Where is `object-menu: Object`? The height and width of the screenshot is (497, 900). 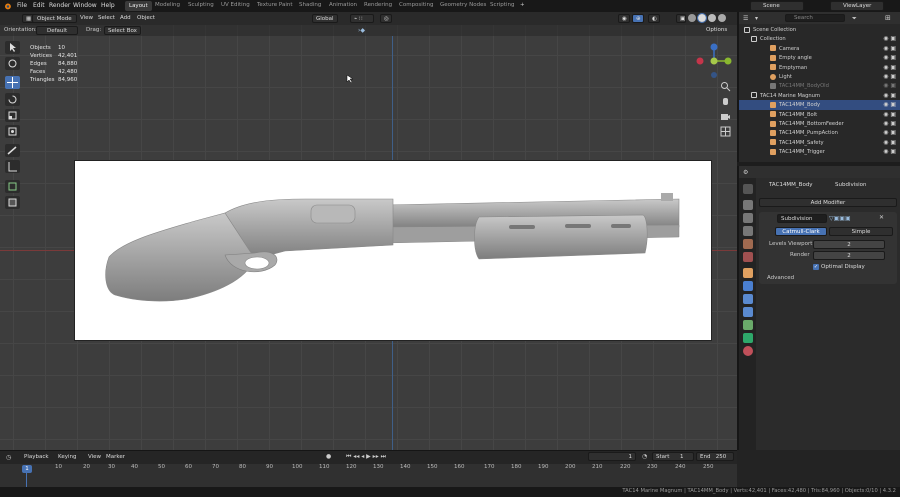 object-menu: Object is located at coordinates (146, 18).